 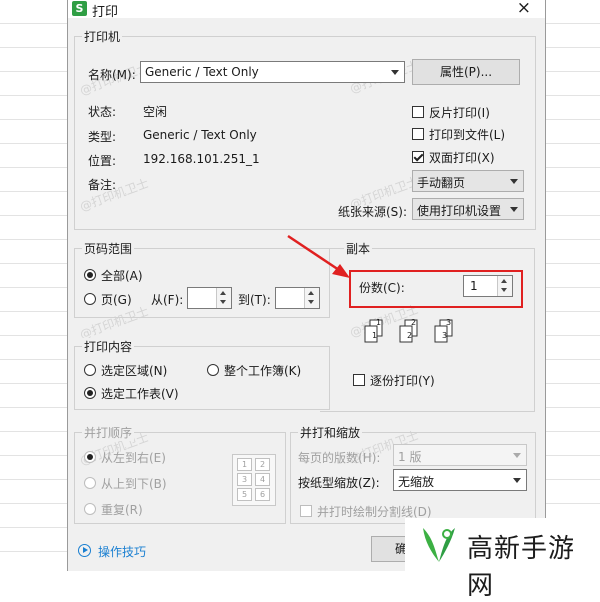 What do you see at coordinates (134, 370) in the screenshot?
I see `selection-label: 选定区域(N)` at bounding box center [134, 370].